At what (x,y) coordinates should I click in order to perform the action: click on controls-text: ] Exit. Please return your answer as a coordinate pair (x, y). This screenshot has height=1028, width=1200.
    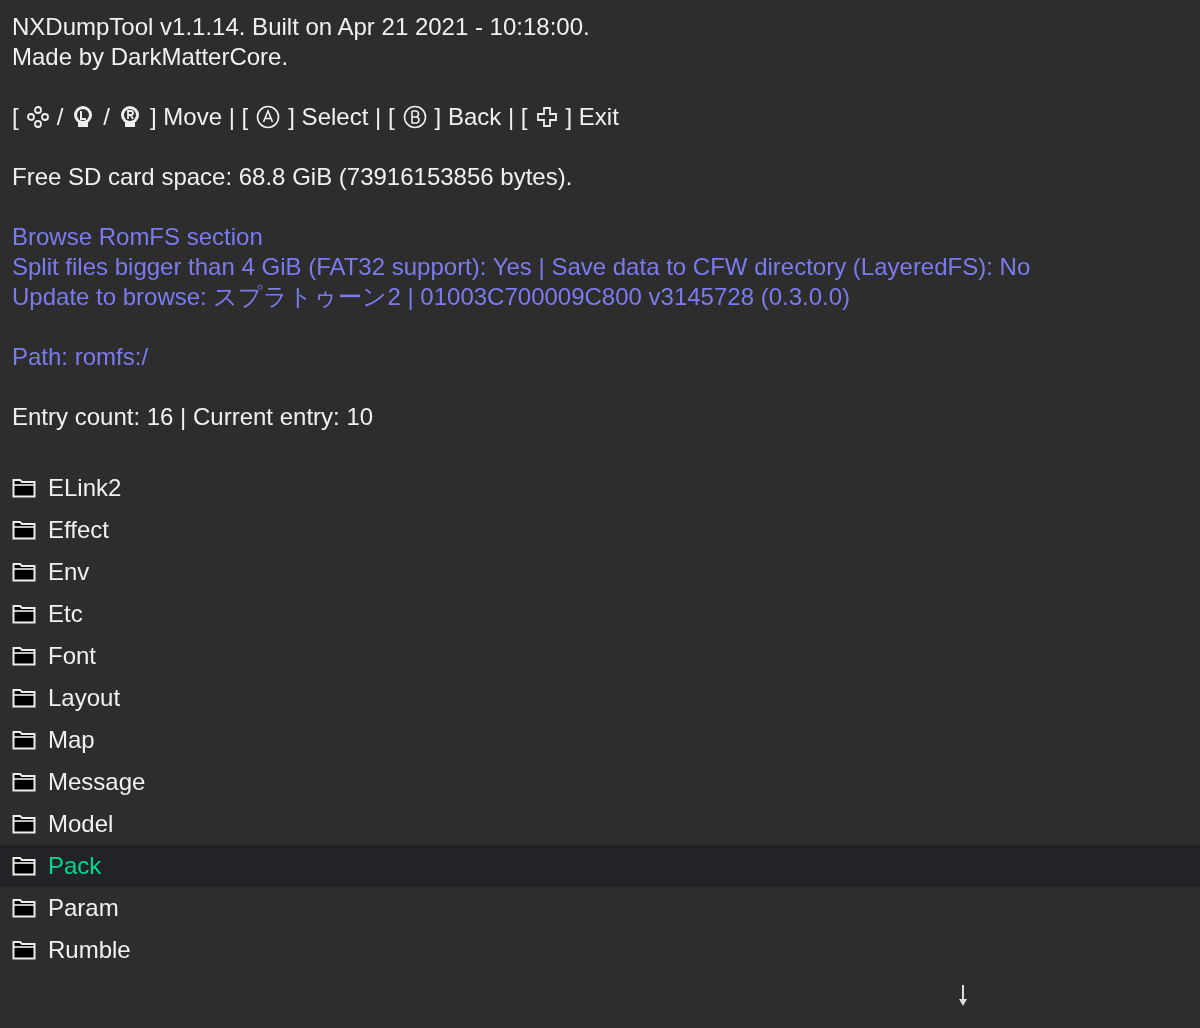
    Looking at the image, I should click on (592, 117).